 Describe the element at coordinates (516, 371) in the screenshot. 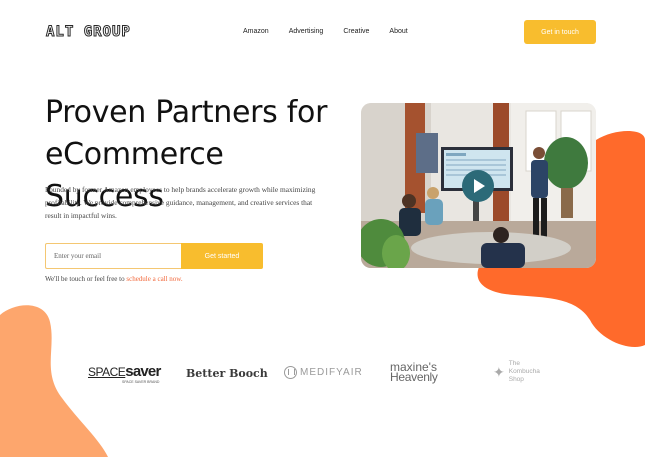

I see `kombucha-shop-logo: ✦ The Kombucha Shop` at that location.